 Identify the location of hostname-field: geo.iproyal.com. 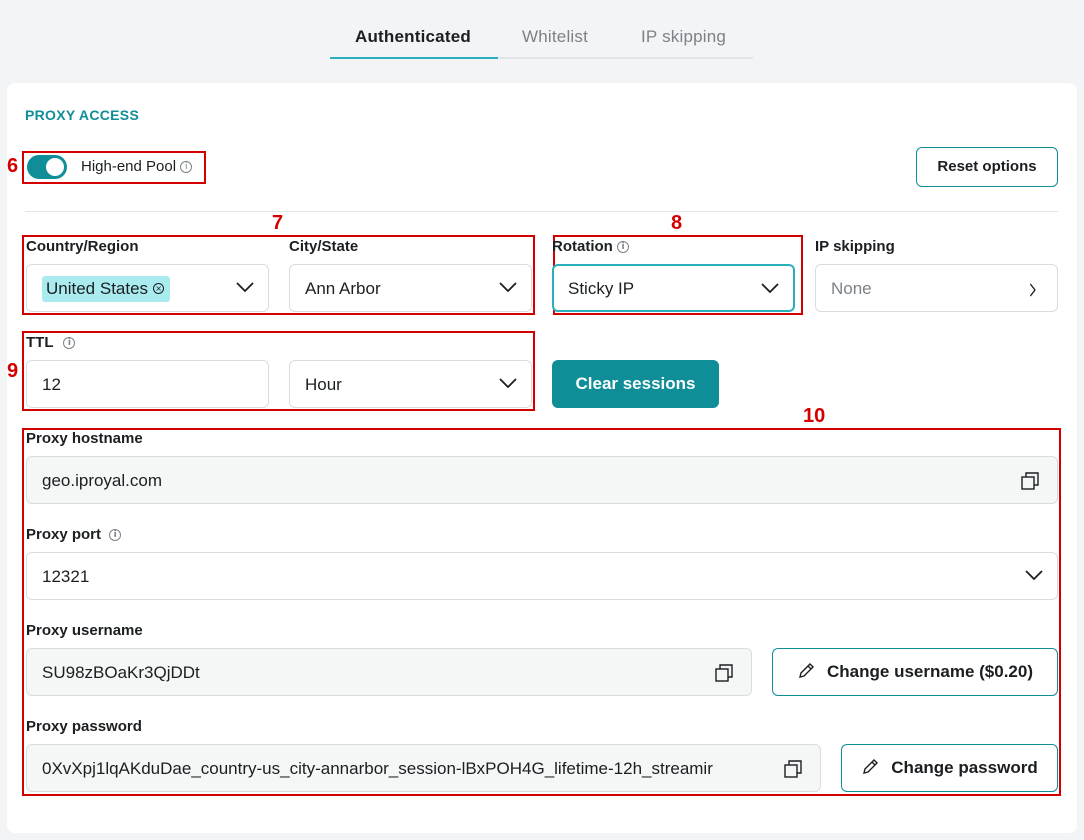
(542, 480).